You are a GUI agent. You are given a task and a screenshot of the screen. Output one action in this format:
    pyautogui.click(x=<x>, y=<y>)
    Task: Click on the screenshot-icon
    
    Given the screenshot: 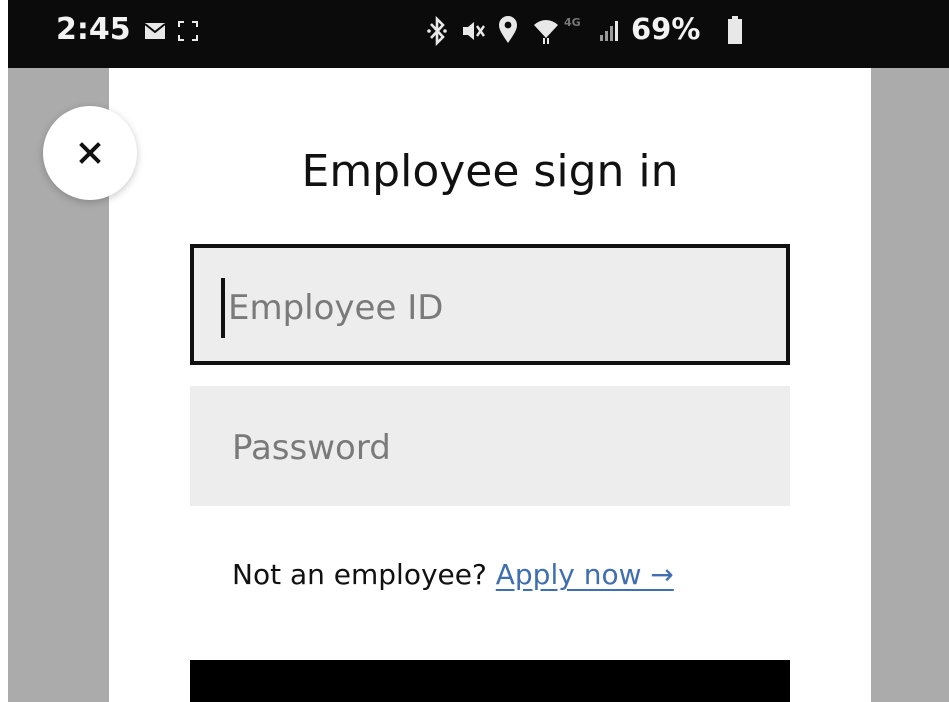 What is the action you would take?
    pyautogui.click(x=188, y=31)
    